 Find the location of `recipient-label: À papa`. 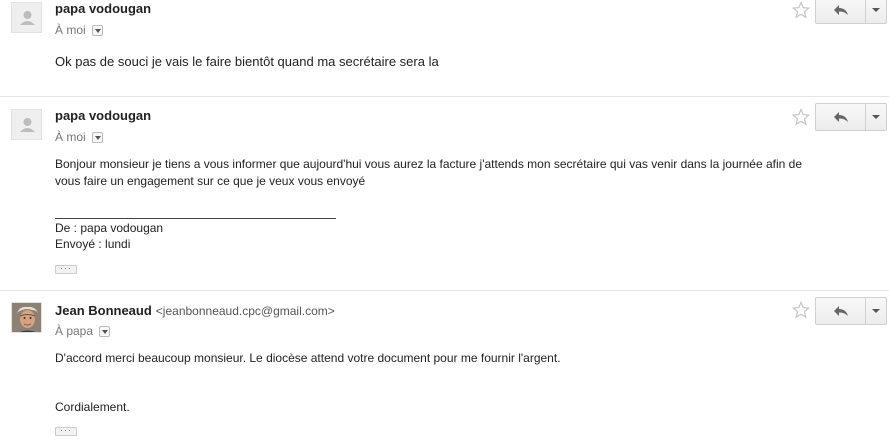

recipient-label: À papa is located at coordinates (74, 331).